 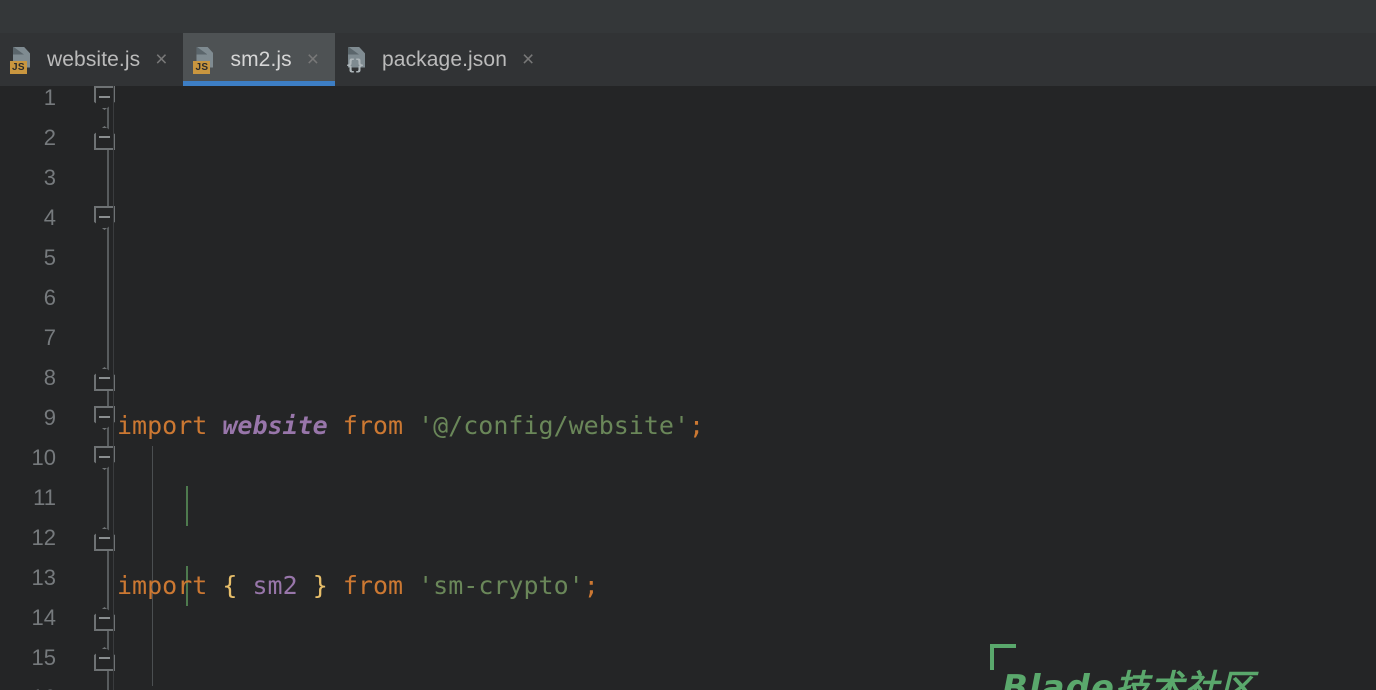 I want to click on token-sm2: sm2, so click(x=275, y=585).